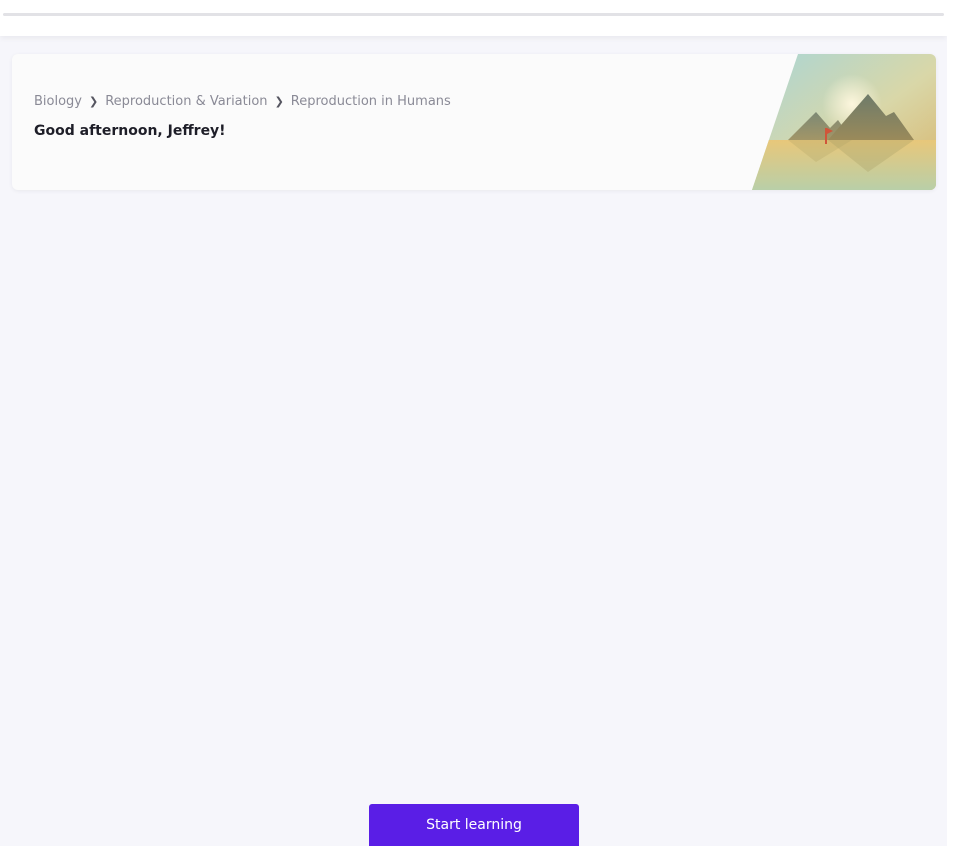 The image size is (955, 846). What do you see at coordinates (130, 131) in the screenshot?
I see `greeting-text: Good afternoon, Jeffrey!` at bounding box center [130, 131].